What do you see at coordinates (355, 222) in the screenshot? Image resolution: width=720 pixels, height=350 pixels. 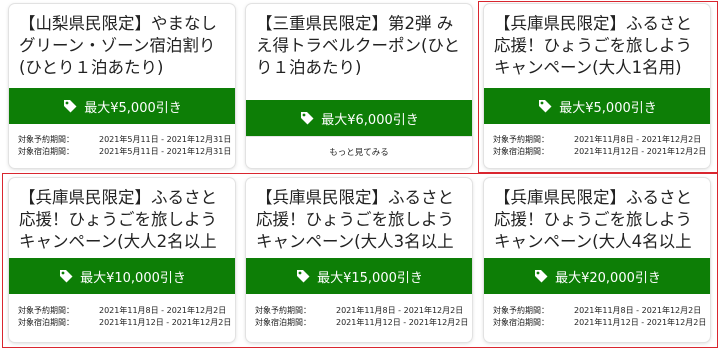 I see `coupon-title: 【兵庫県民限定】ふるさと応援！ひょうごを旅しようキャンペーン(大人3名以上用)` at bounding box center [355, 222].